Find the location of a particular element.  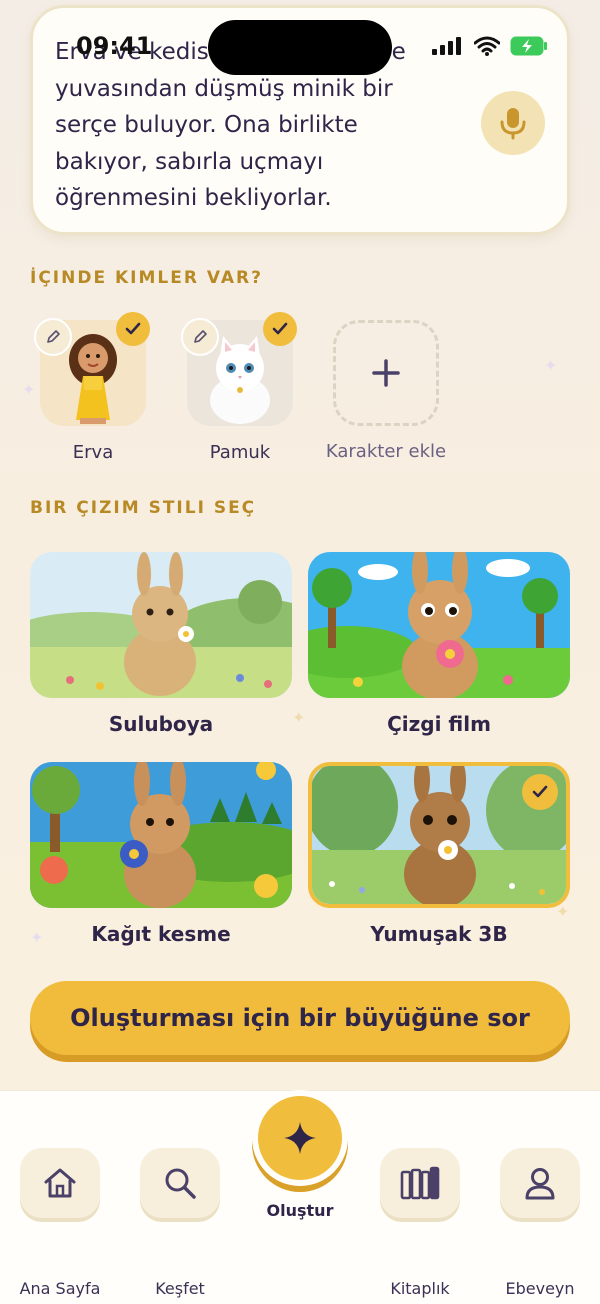

add-character-tile is located at coordinates (386, 373).